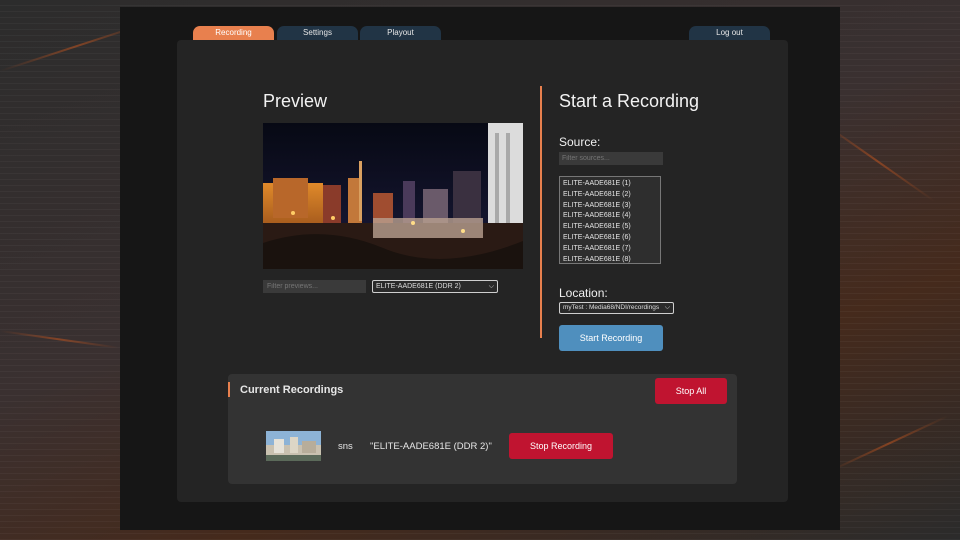  I want to click on source-item: ELITE-AADE681E (4), so click(610, 216).